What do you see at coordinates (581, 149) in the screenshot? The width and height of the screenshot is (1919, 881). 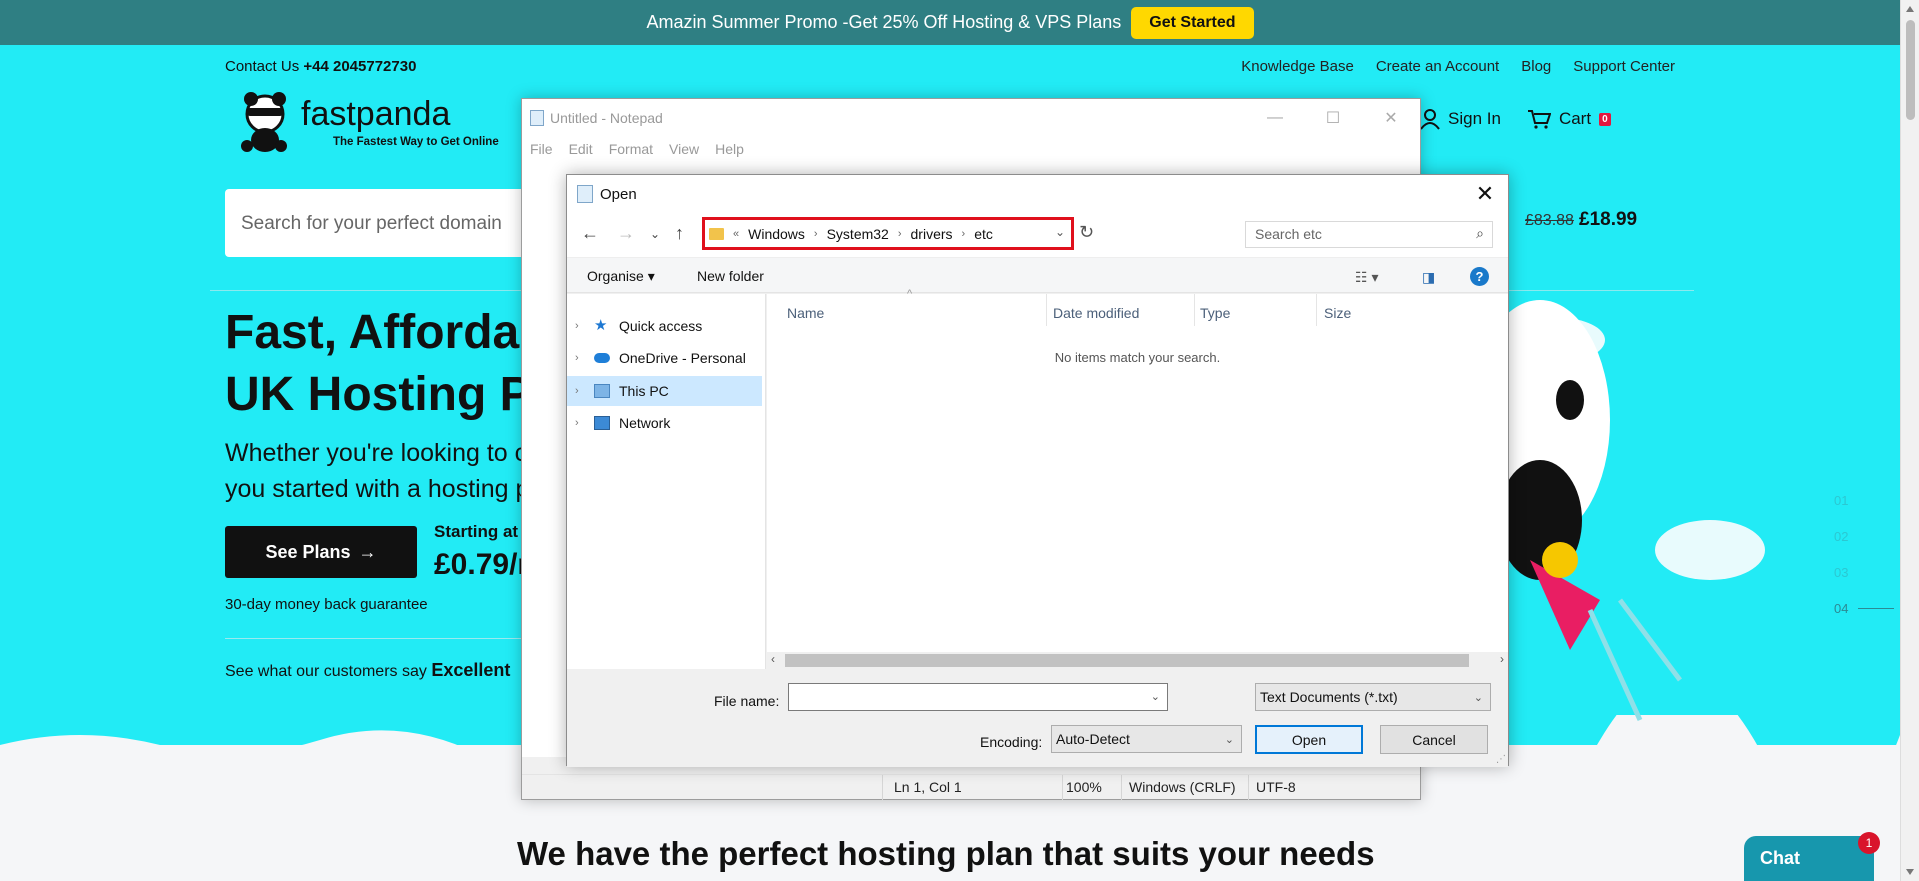 I see `menu-edit: Edit` at bounding box center [581, 149].